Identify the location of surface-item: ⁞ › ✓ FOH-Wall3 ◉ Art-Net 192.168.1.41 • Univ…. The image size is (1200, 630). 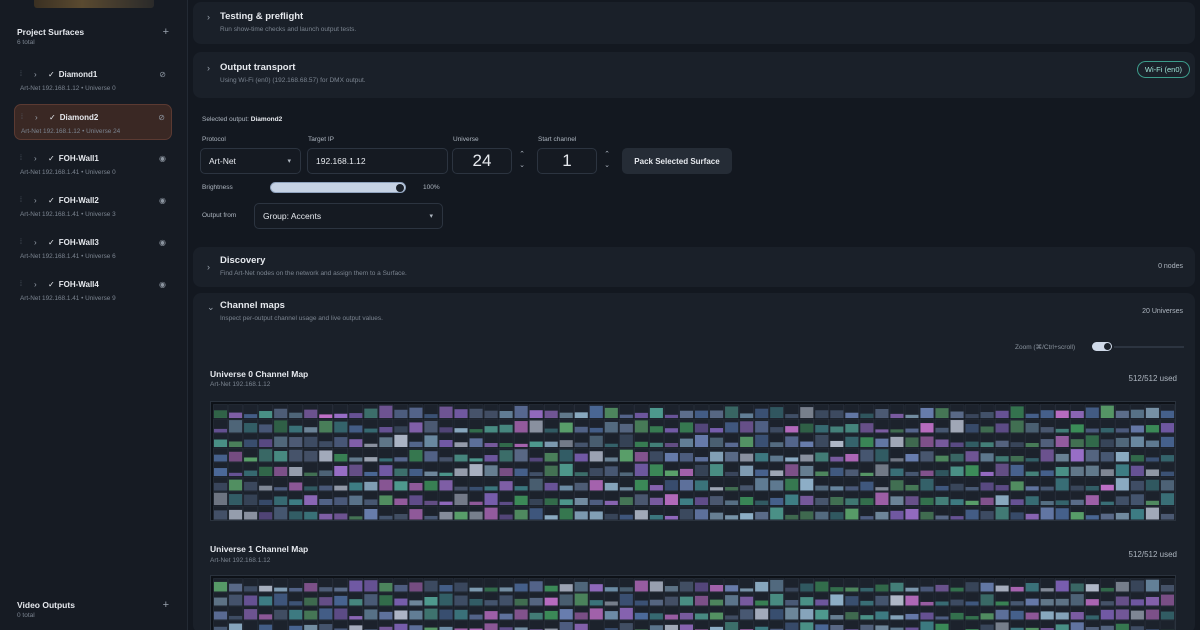
(93, 248).